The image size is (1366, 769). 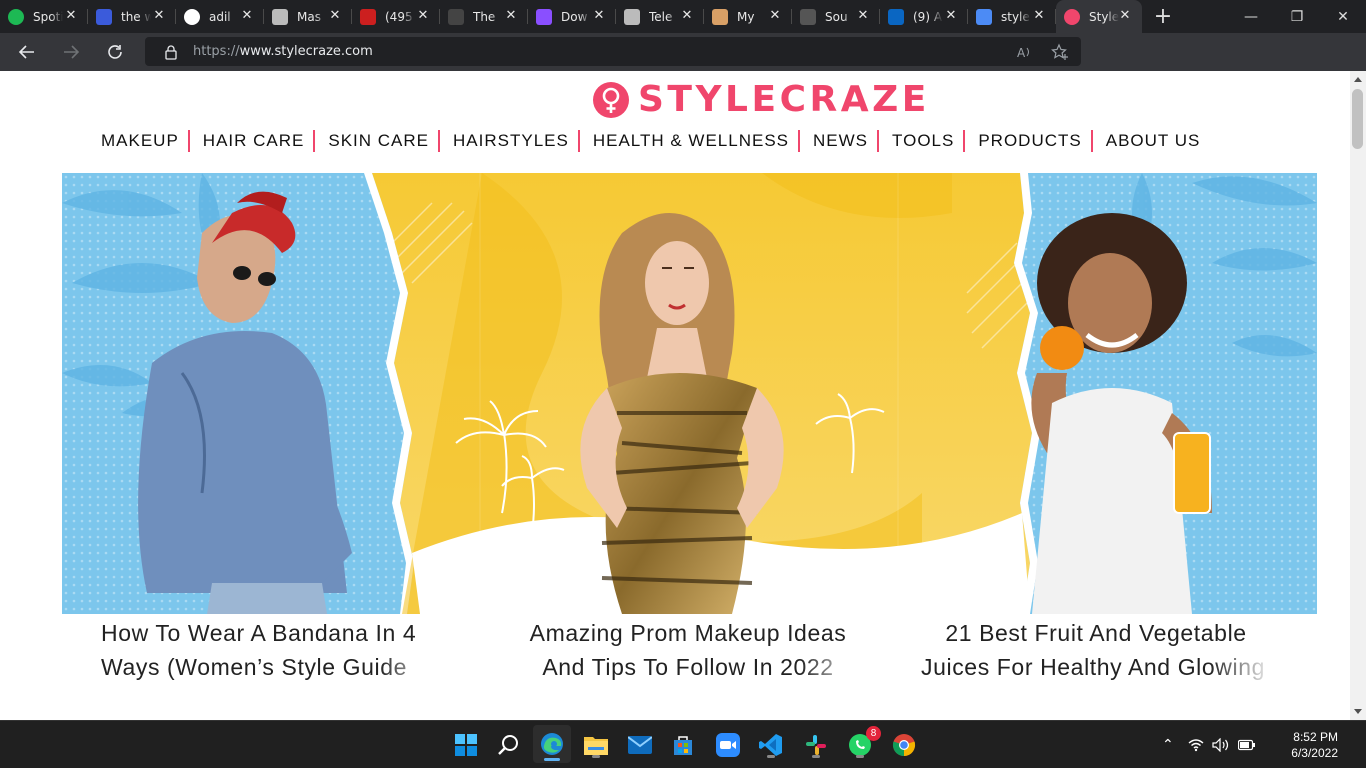 I want to click on maximize-button: ❐, so click(x=1297, y=16).